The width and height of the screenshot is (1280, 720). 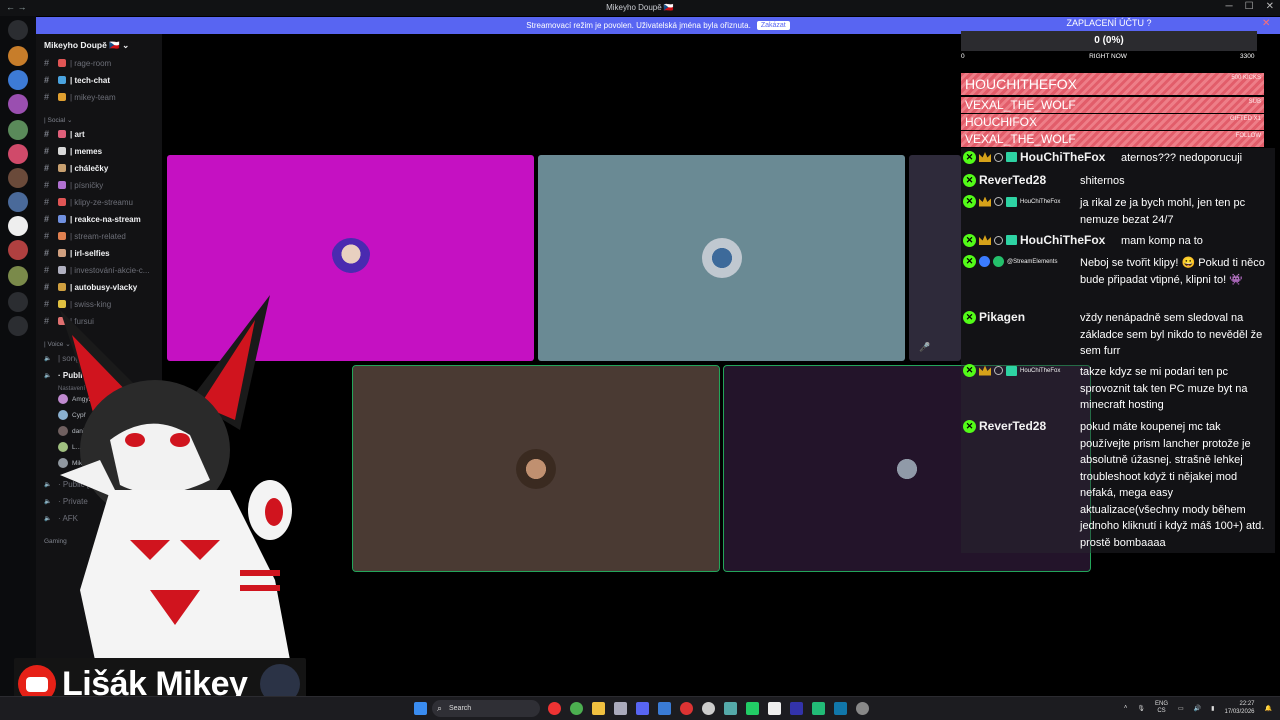 What do you see at coordinates (105, 219) in the screenshot?
I see `channel-label: | reakce-na-stream` at bounding box center [105, 219].